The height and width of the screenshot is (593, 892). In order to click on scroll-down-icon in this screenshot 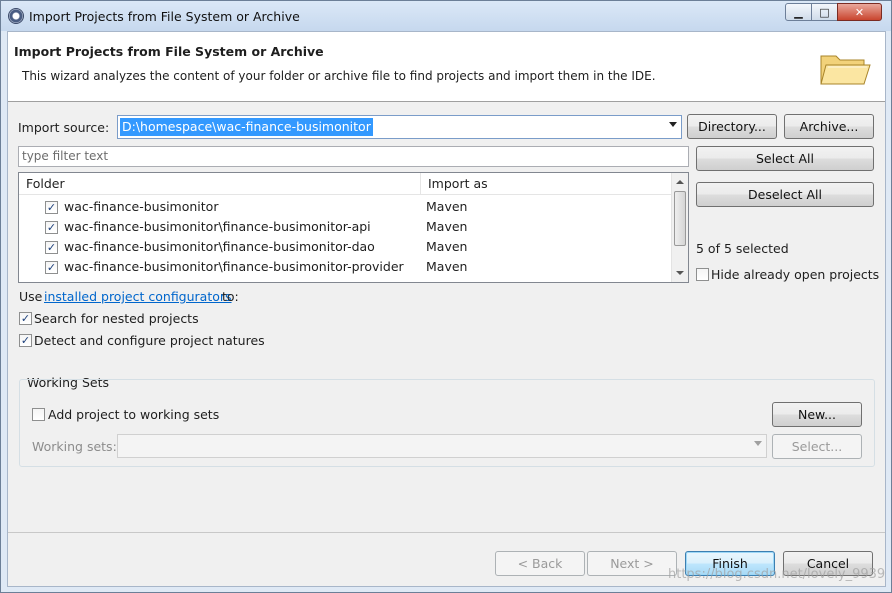, I will do `click(680, 273)`.